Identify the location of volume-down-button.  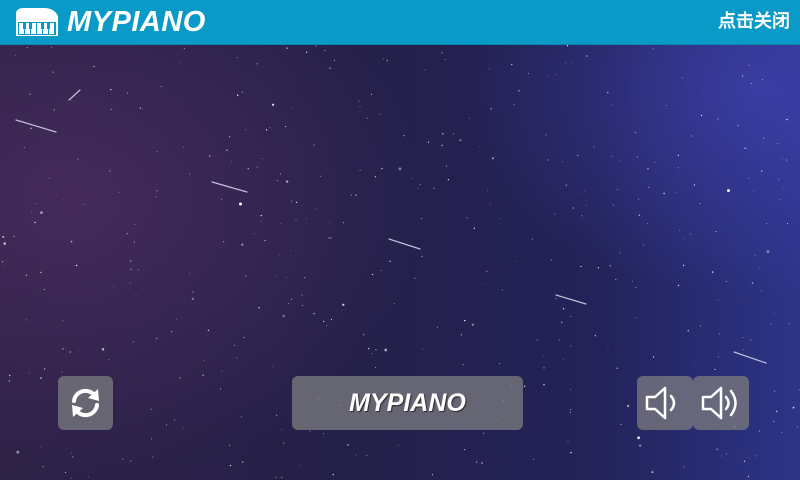
(665, 403).